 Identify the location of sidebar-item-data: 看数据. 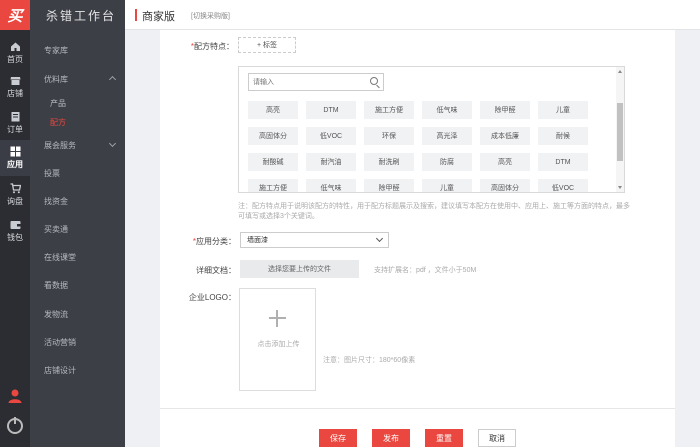
(56, 285).